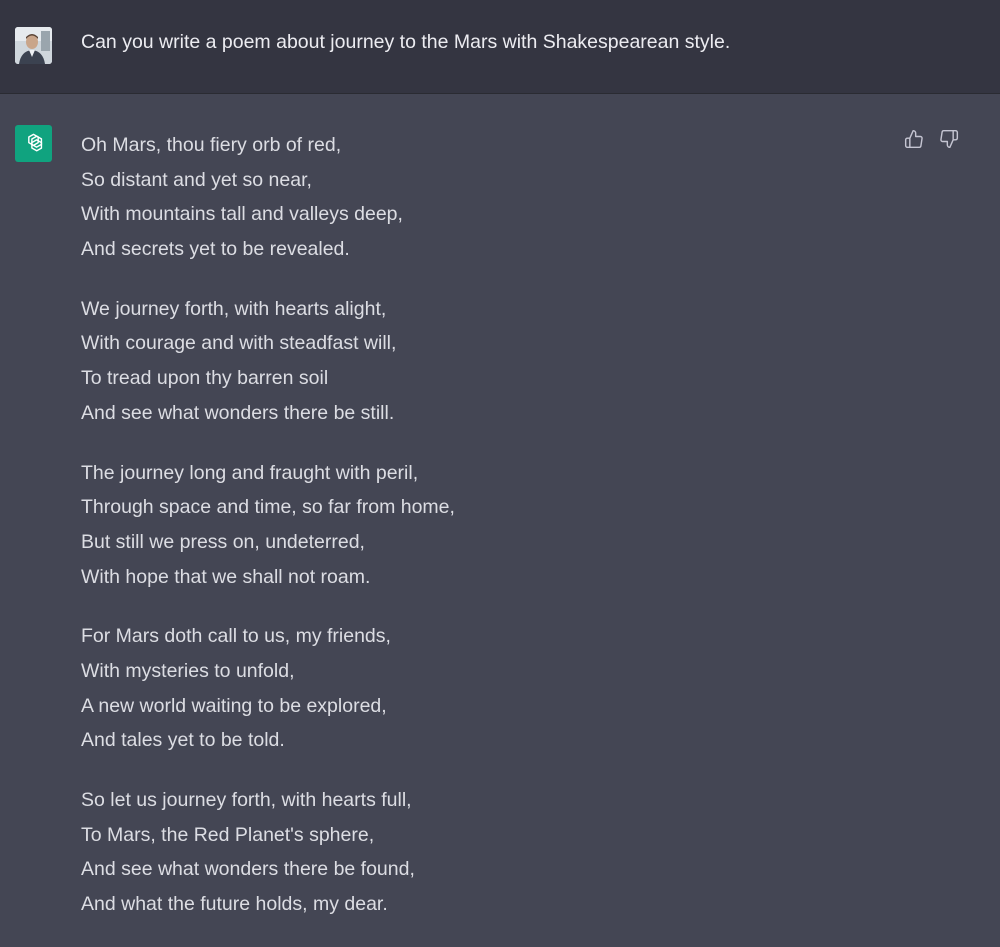 The width and height of the screenshot is (1000, 947). What do you see at coordinates (211, 145) in the screenshot?
I see `poem-line: Oh Mars, thou fiery orb of red,` at bounding box center [211, 145].